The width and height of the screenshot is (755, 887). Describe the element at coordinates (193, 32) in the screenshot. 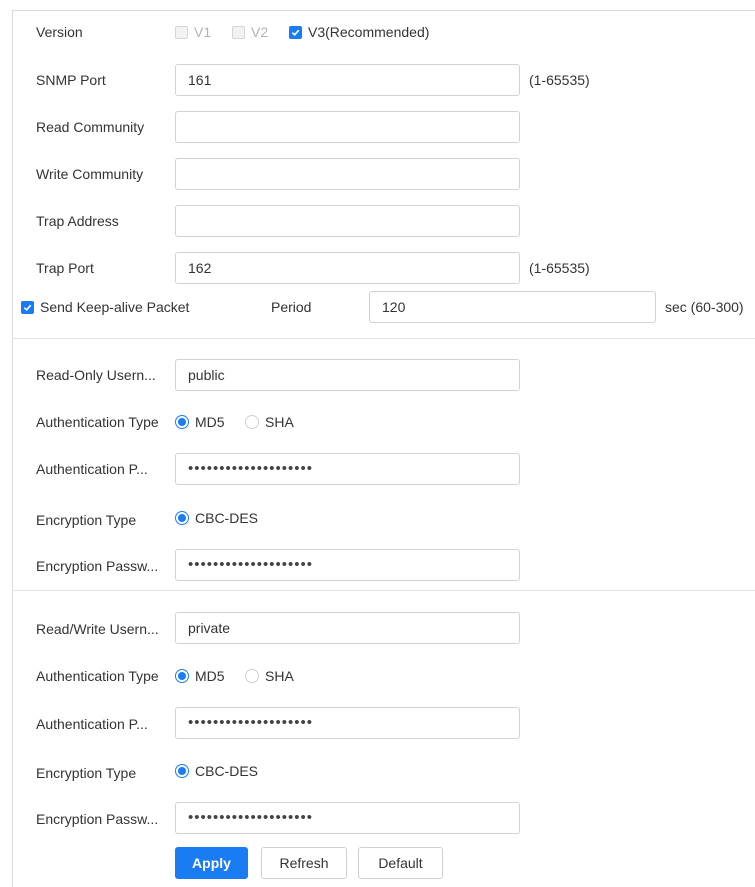

I see `version-v1-checkbox: V1` at that location.